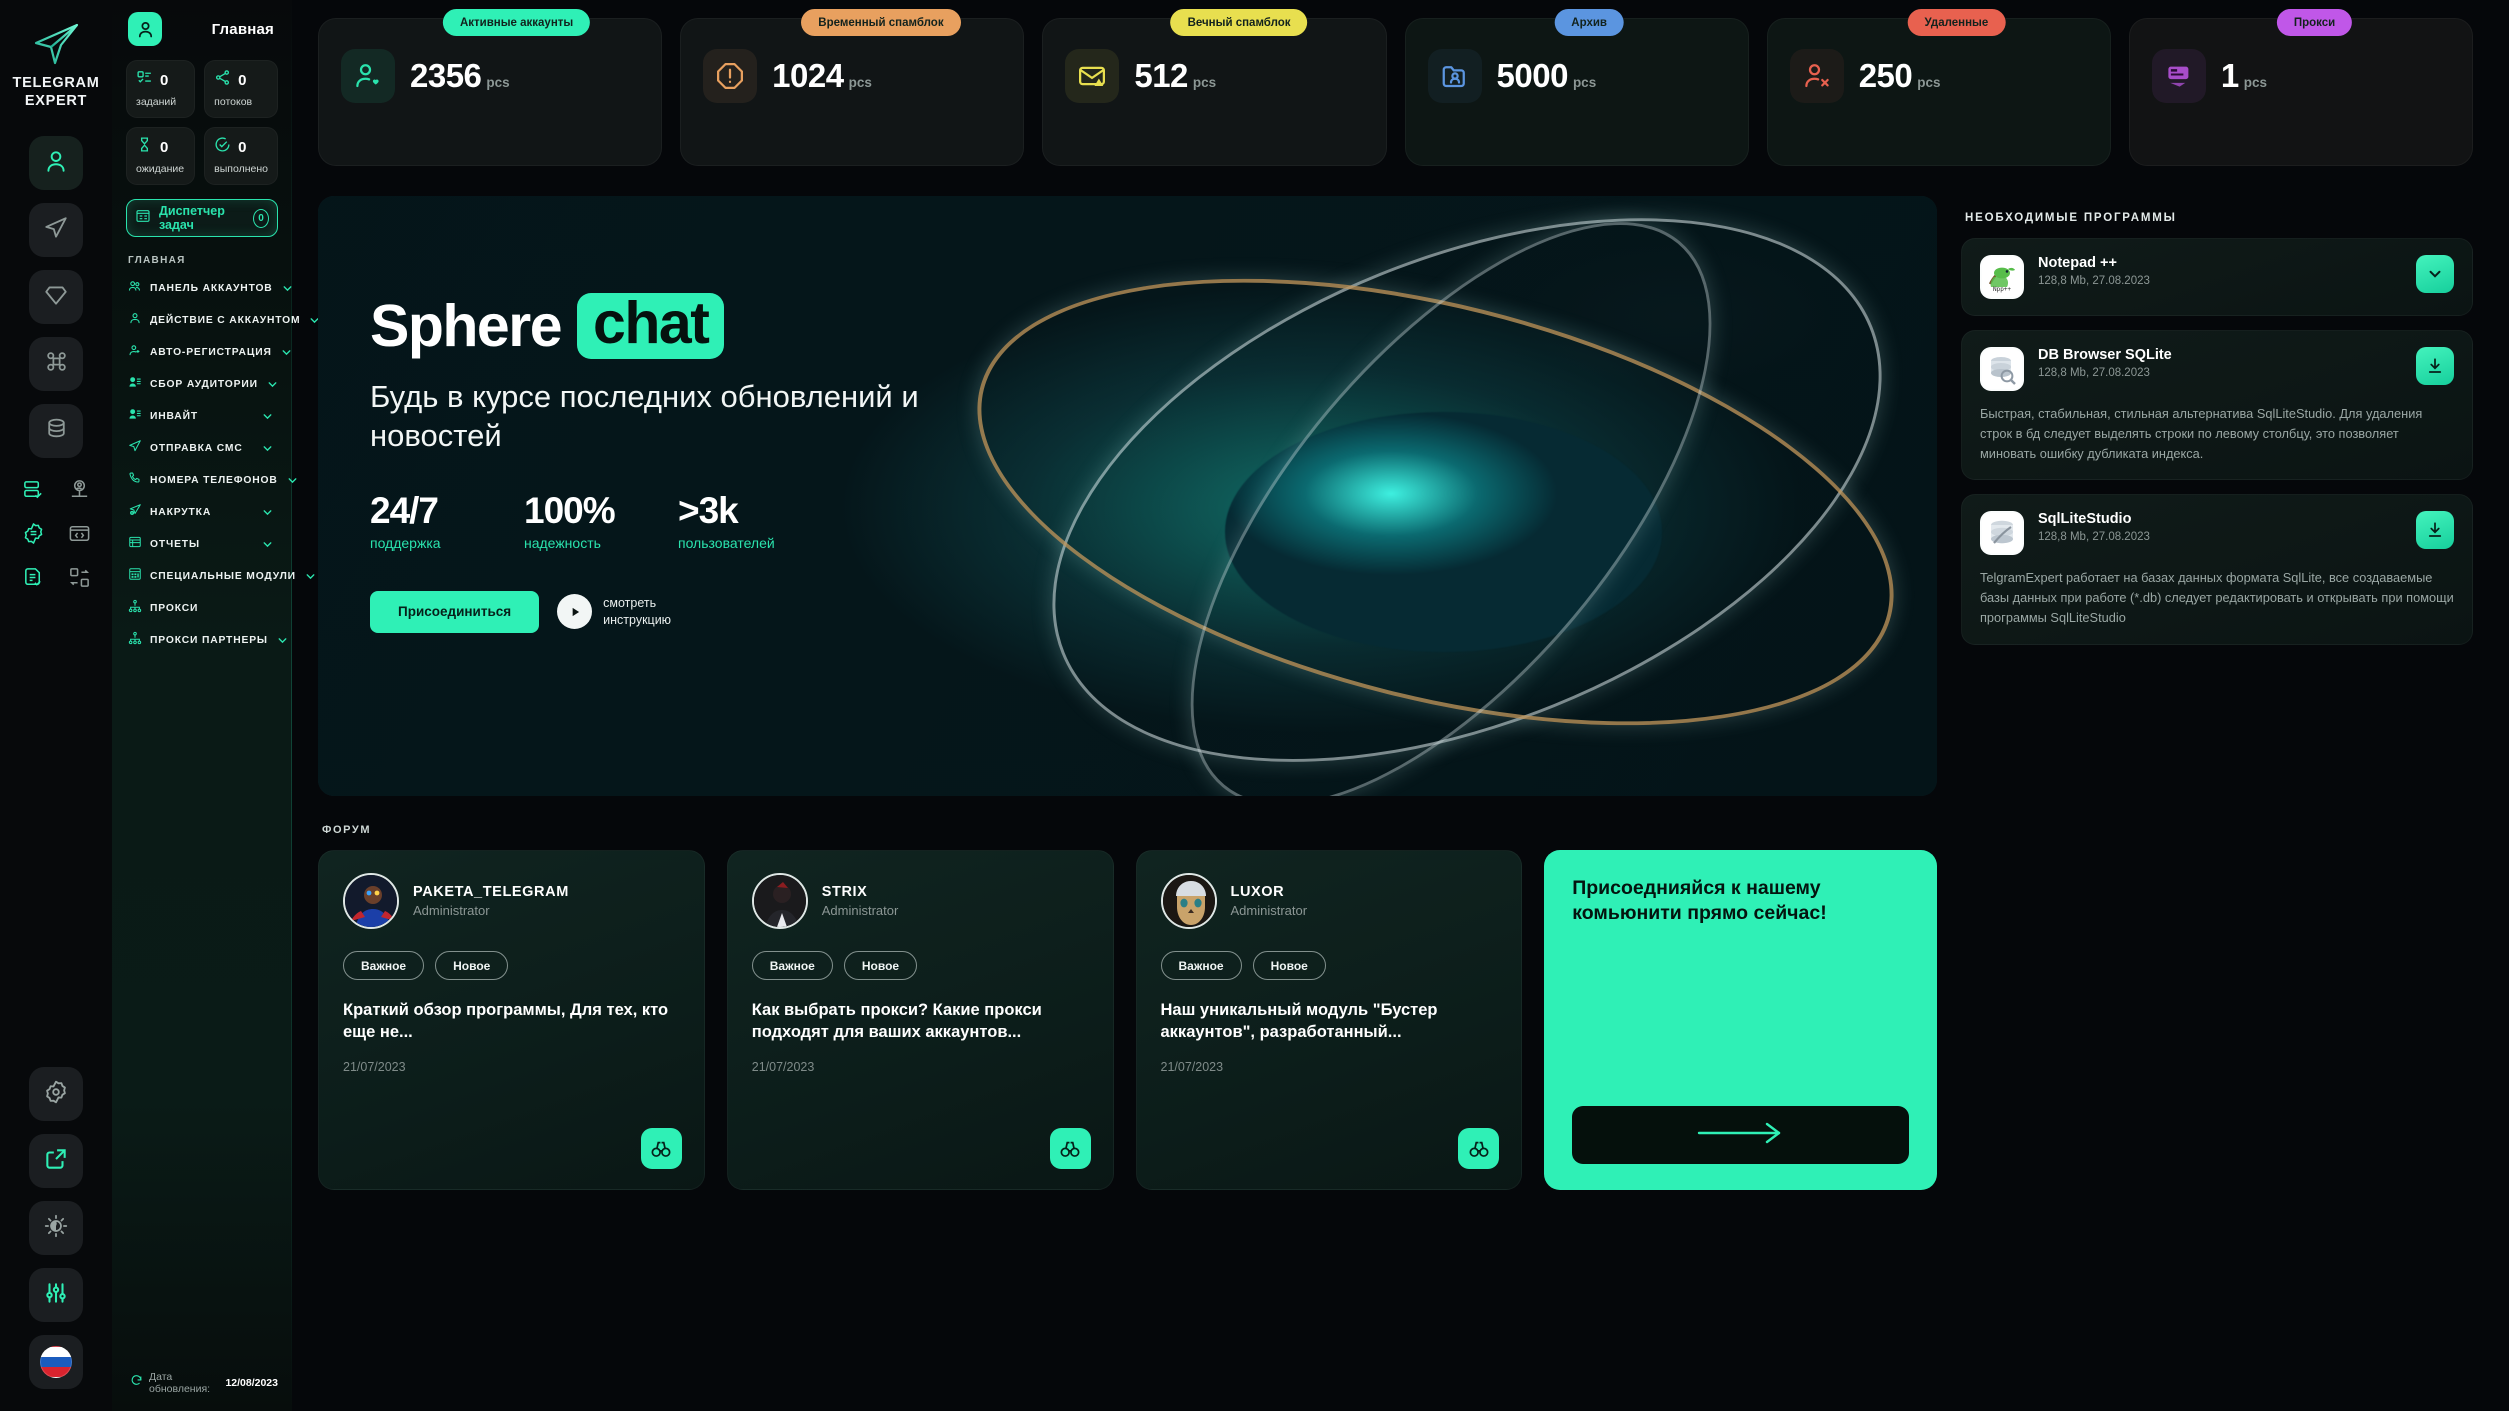 Image resolution: width=2509 pixels, height=1411 pixels. What do you see at coordinates (56, 1295) in the screenshot?
I see `rail-item-equalizer` at bounding box center [56, 1295].